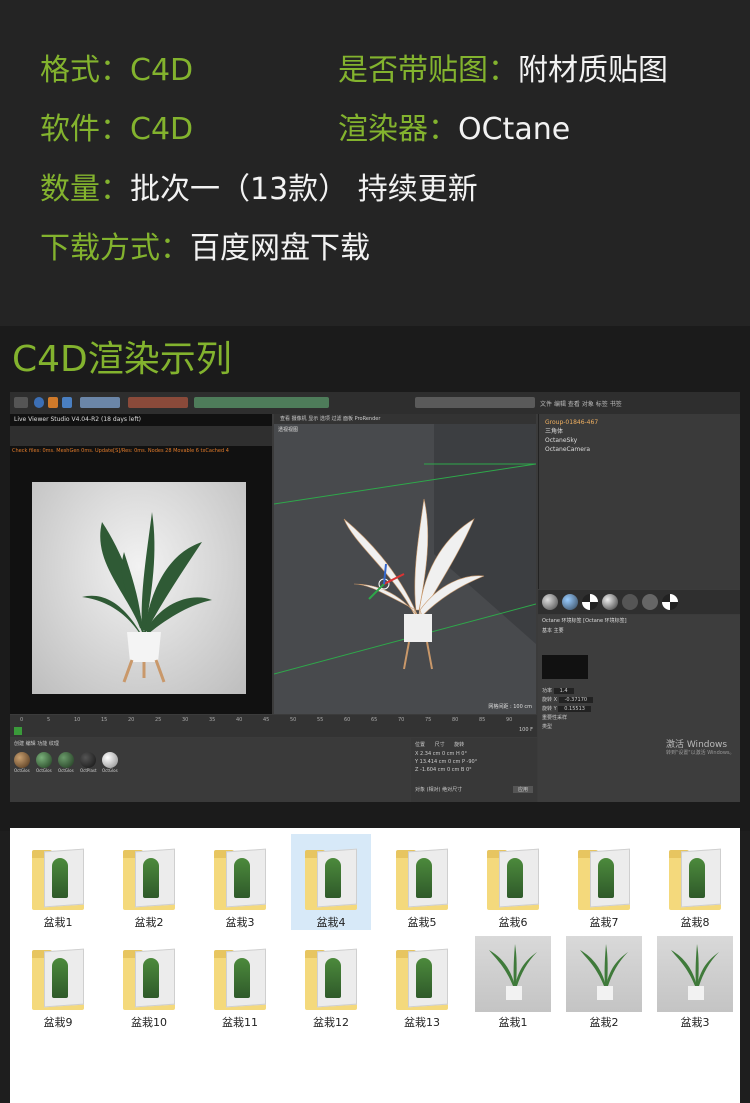 The height and width of the screenshot is (1103, 750). Describe the element at coordinates (584, 621) in the screenshot. I see `attribute-header: Octane 环境标签 [Octane 环境标签]` at that location.